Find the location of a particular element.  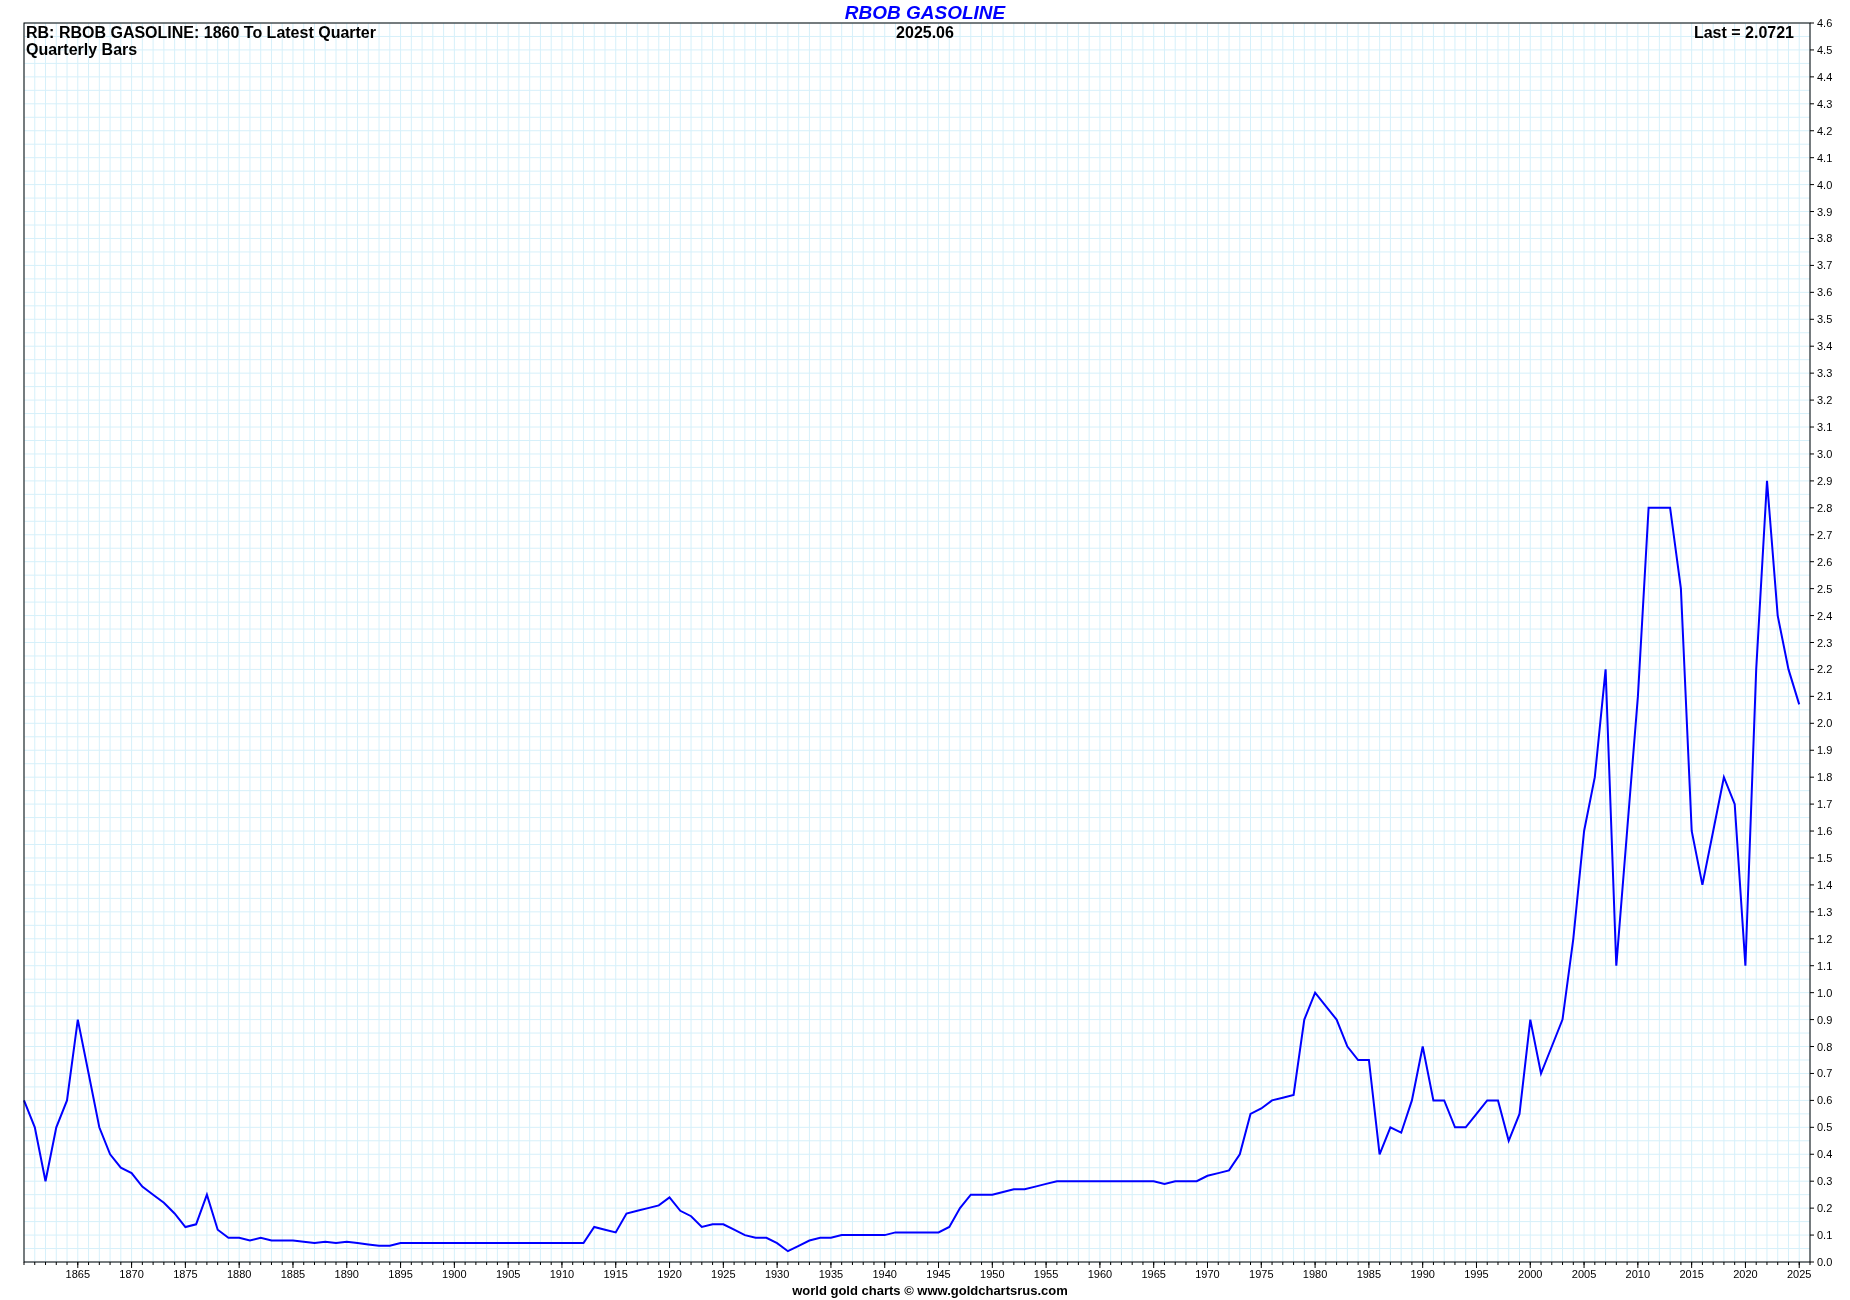

chart-subtitle: RB: RBOB GASOLINE: 1860 To Latest Quarter is located at coordinates (201, 32).